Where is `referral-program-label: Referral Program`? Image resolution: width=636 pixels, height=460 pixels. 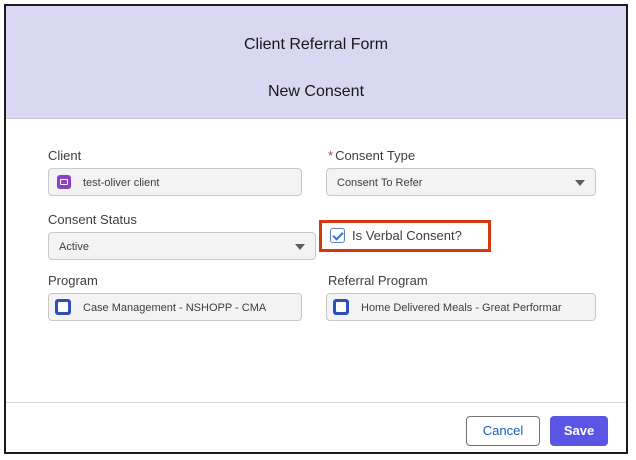 referral-program-label: Referral Program is located at coordinates (378, 280).